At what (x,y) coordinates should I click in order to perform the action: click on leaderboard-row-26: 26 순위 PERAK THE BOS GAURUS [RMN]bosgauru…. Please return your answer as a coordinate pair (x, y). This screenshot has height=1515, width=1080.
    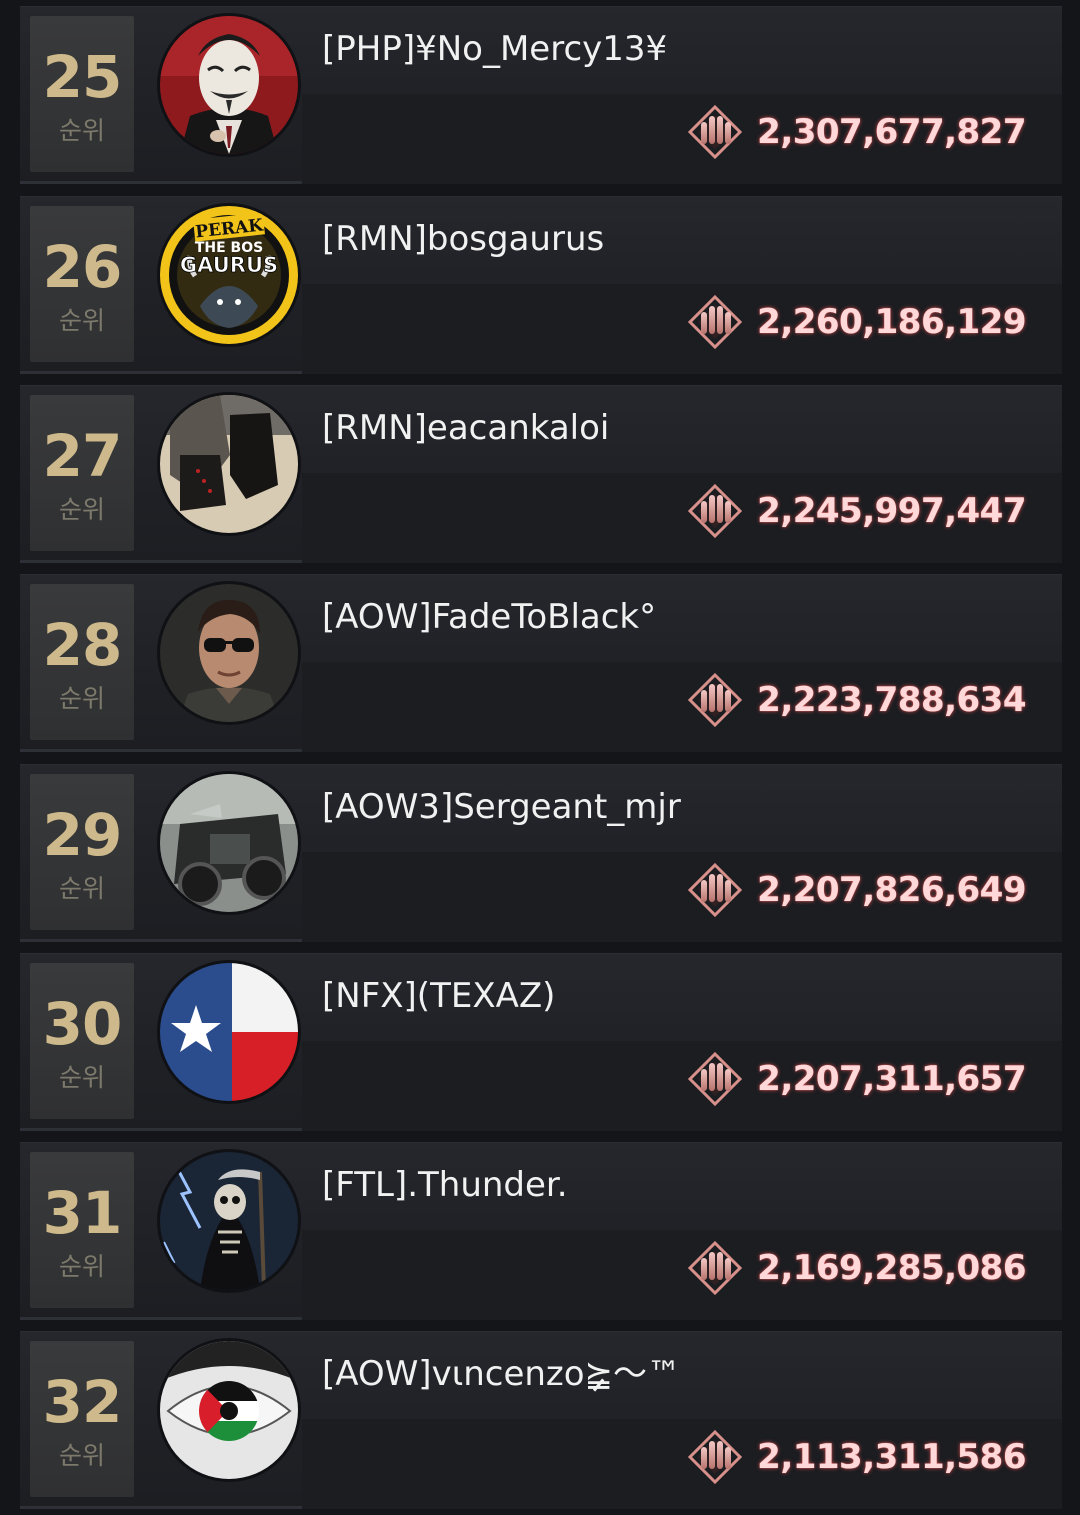
    Looking at the image, I should click on (541, 285).